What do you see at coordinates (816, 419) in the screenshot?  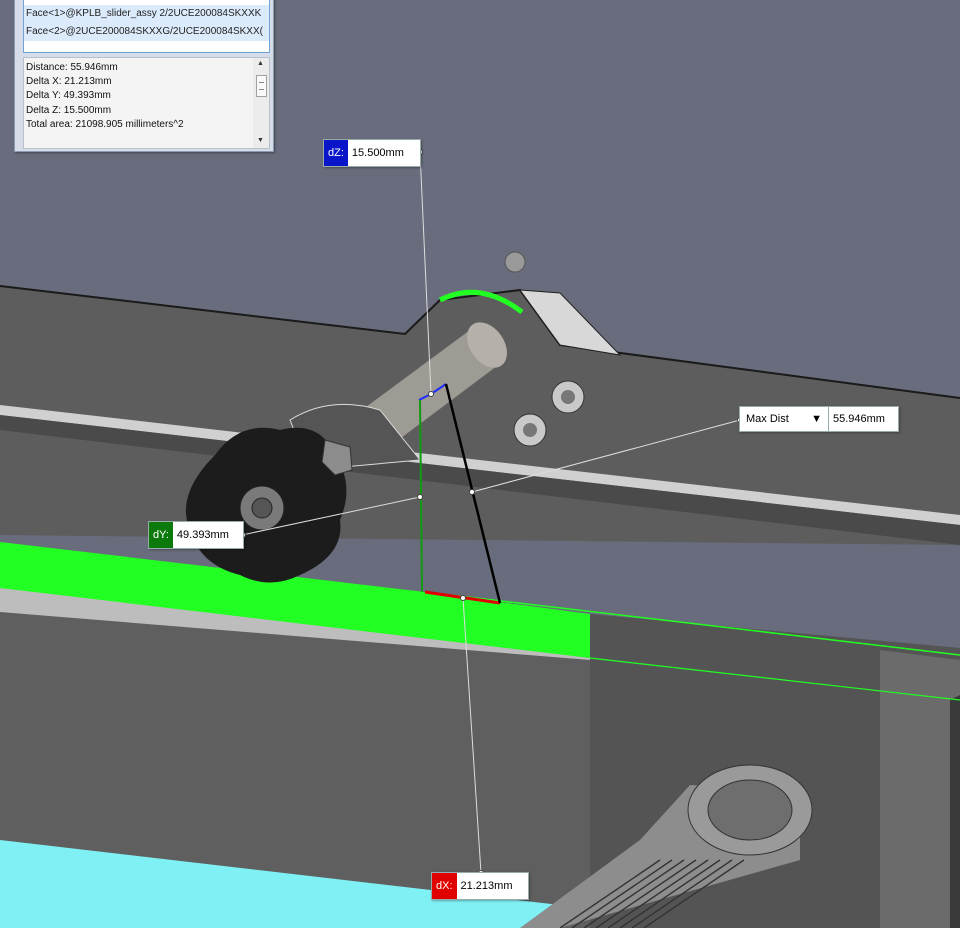 I see `chevron-down-icon: ▼` at bounding box center [816, 419].